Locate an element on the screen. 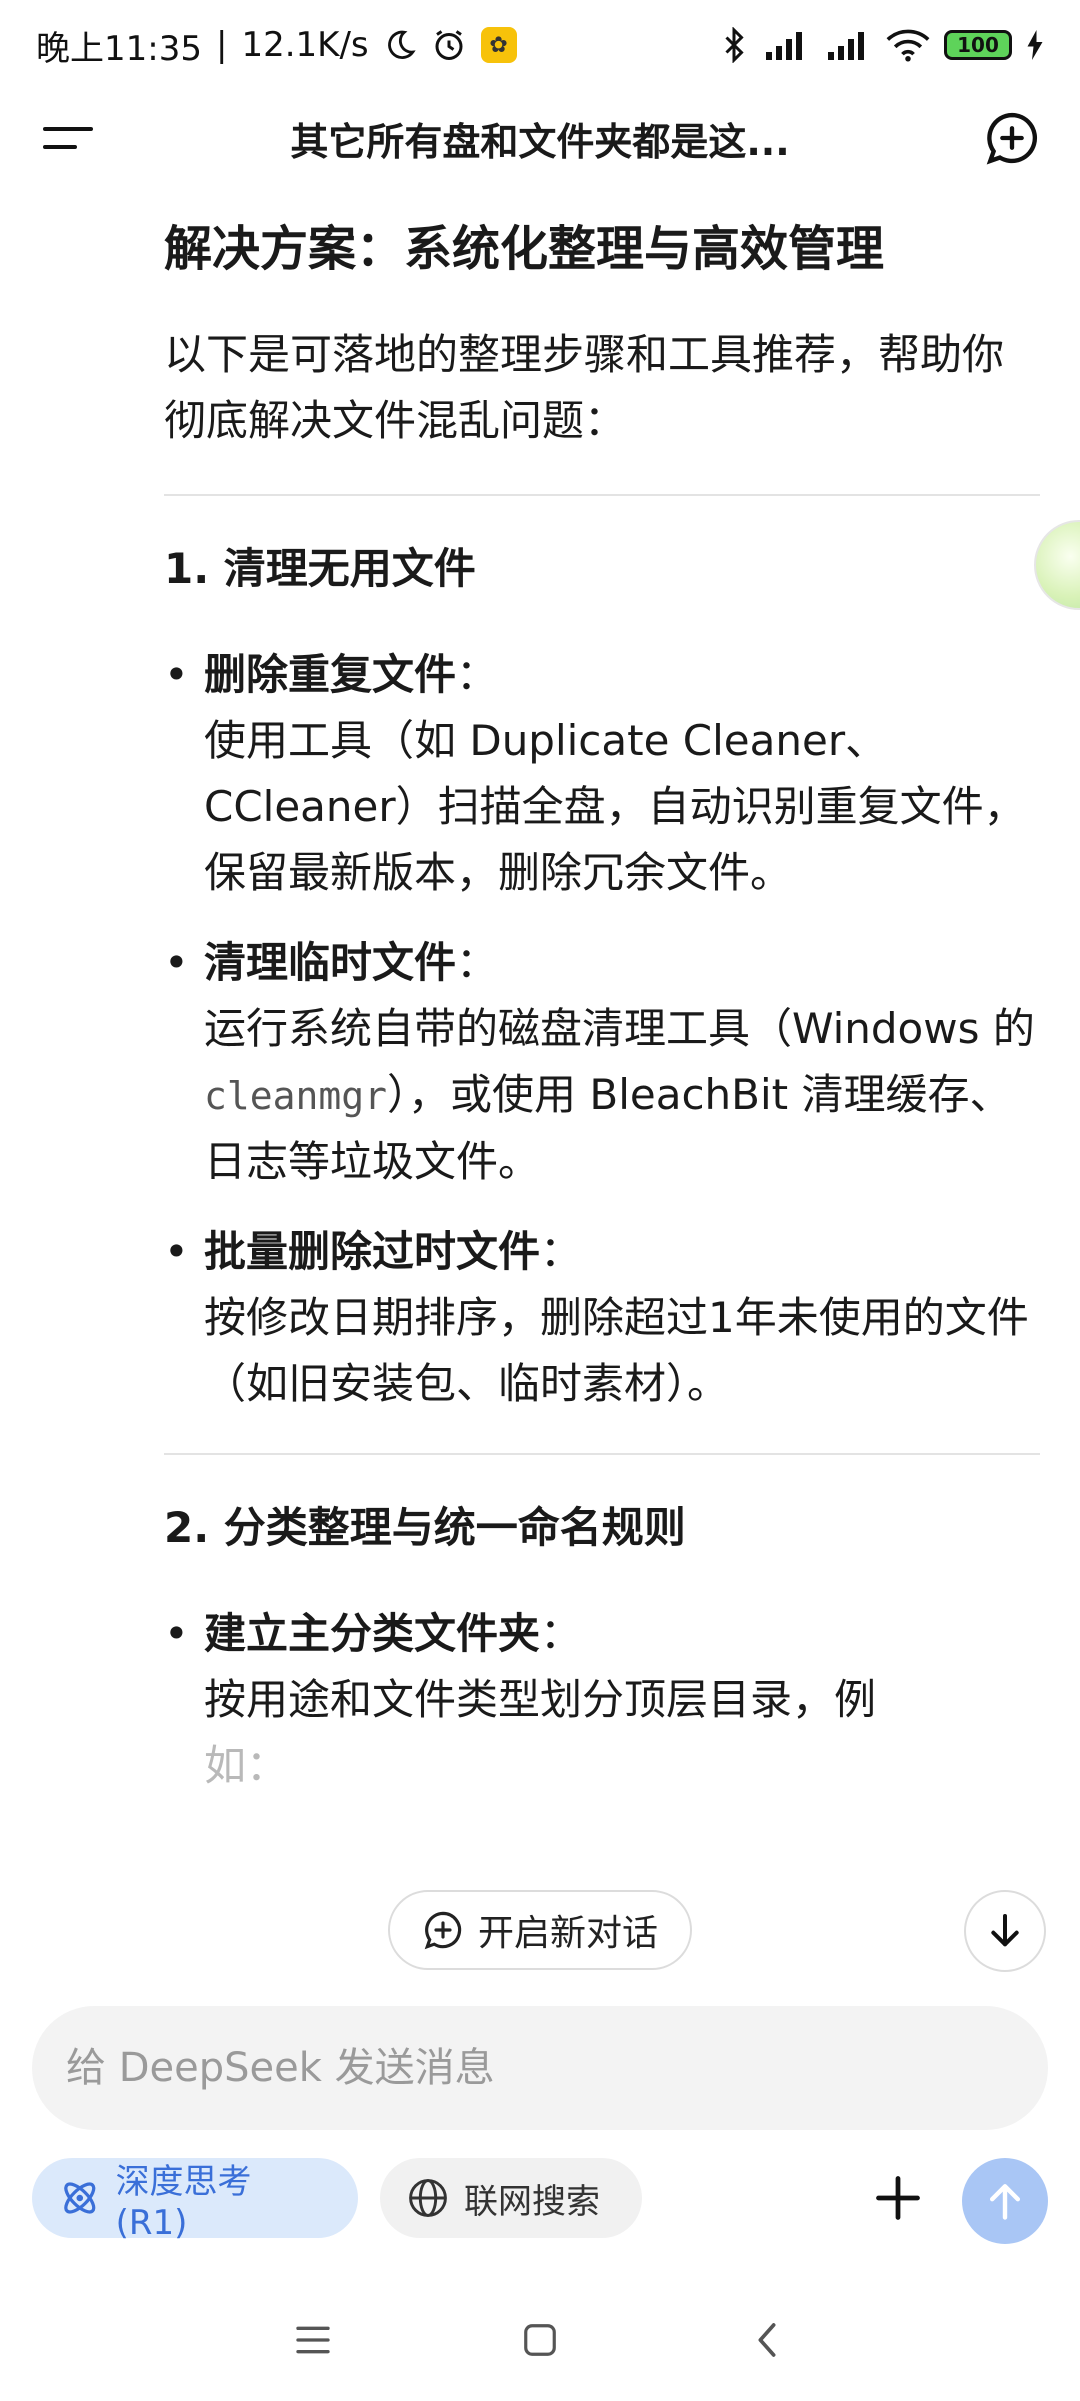  deep-think-label: 深度思考 (R1) is located at coordinates (183, 2202).